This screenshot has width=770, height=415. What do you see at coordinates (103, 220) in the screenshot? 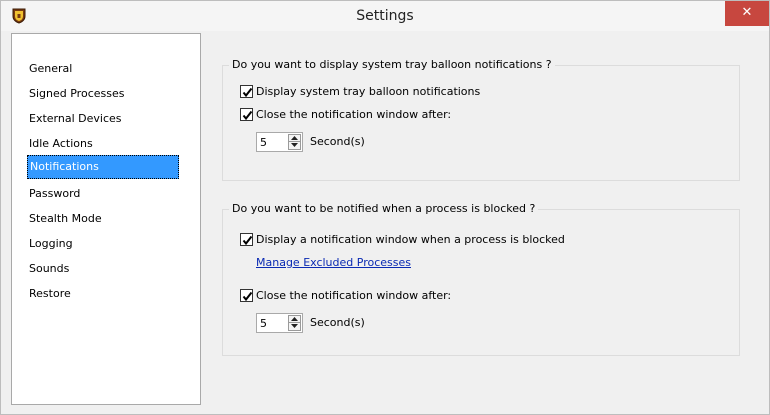
I see `nav-item-stealth-mode: Stealth Mode` at bounding box center [103, 220].